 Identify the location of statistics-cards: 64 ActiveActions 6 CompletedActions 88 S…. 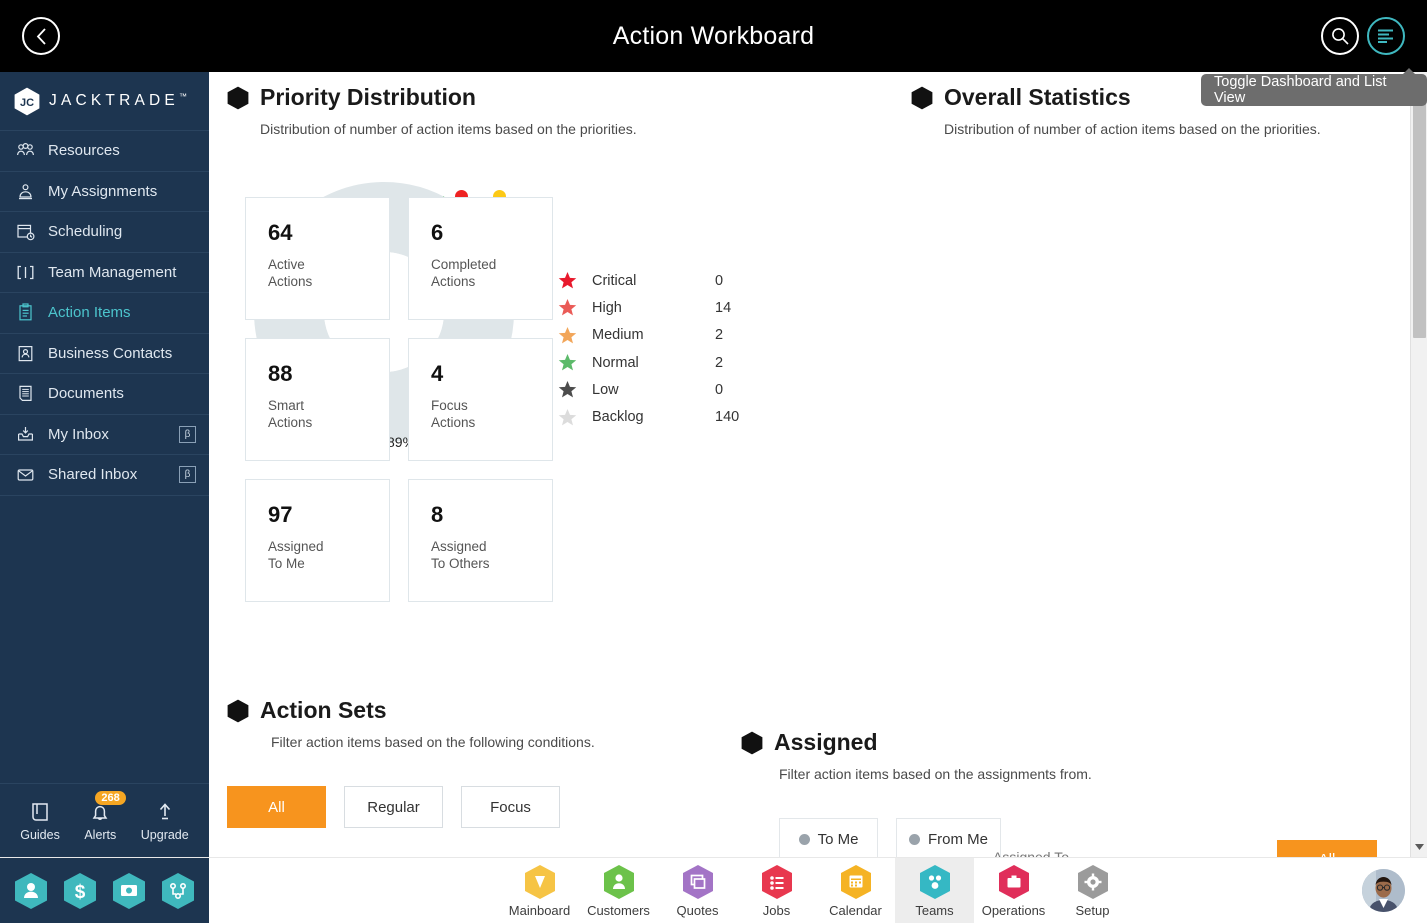
(401, 408).